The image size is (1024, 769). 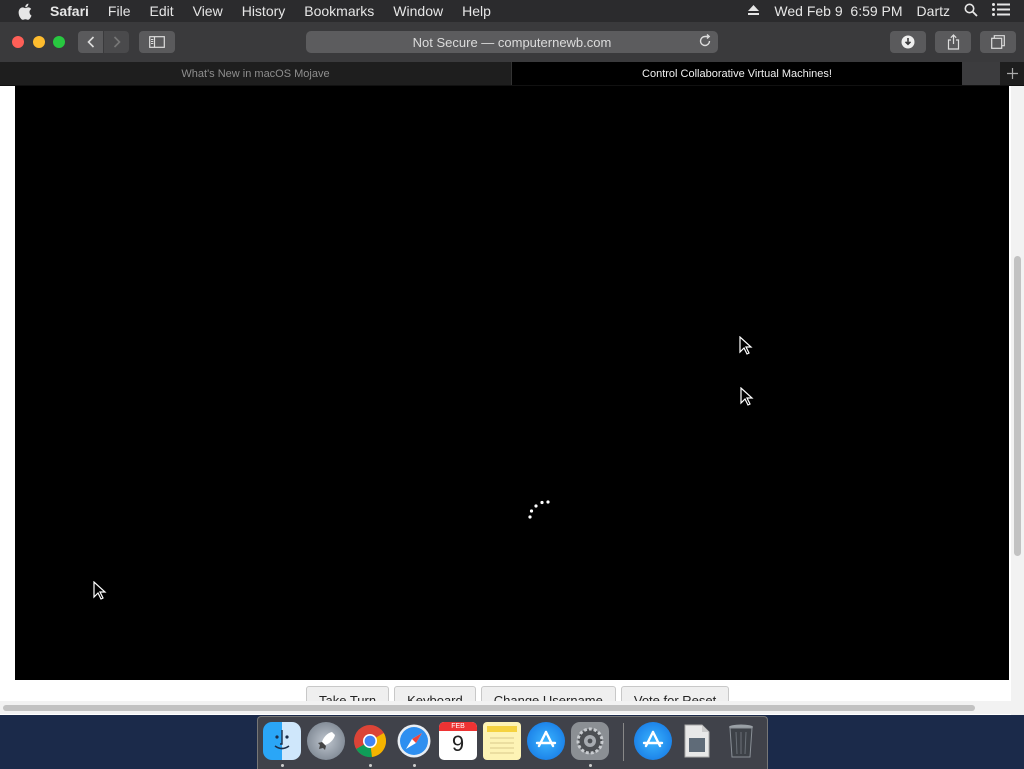 What do you see at coordinates (705, 42) in the screenshot?
I see `reload-icon` at bounding box center [705, 42].